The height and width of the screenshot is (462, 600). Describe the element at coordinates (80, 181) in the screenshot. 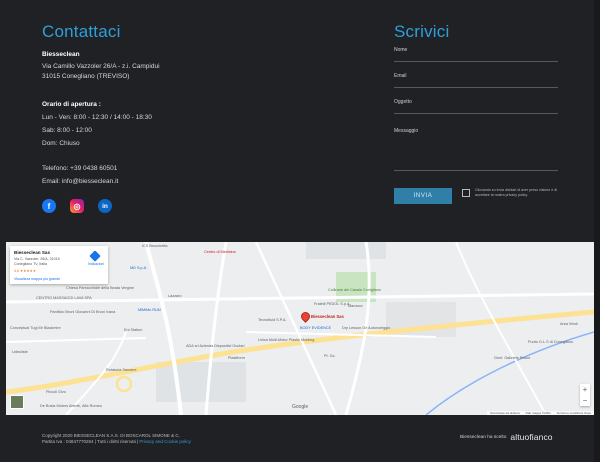

I see `email-link: Email: info@biesseclean.it` at that location.